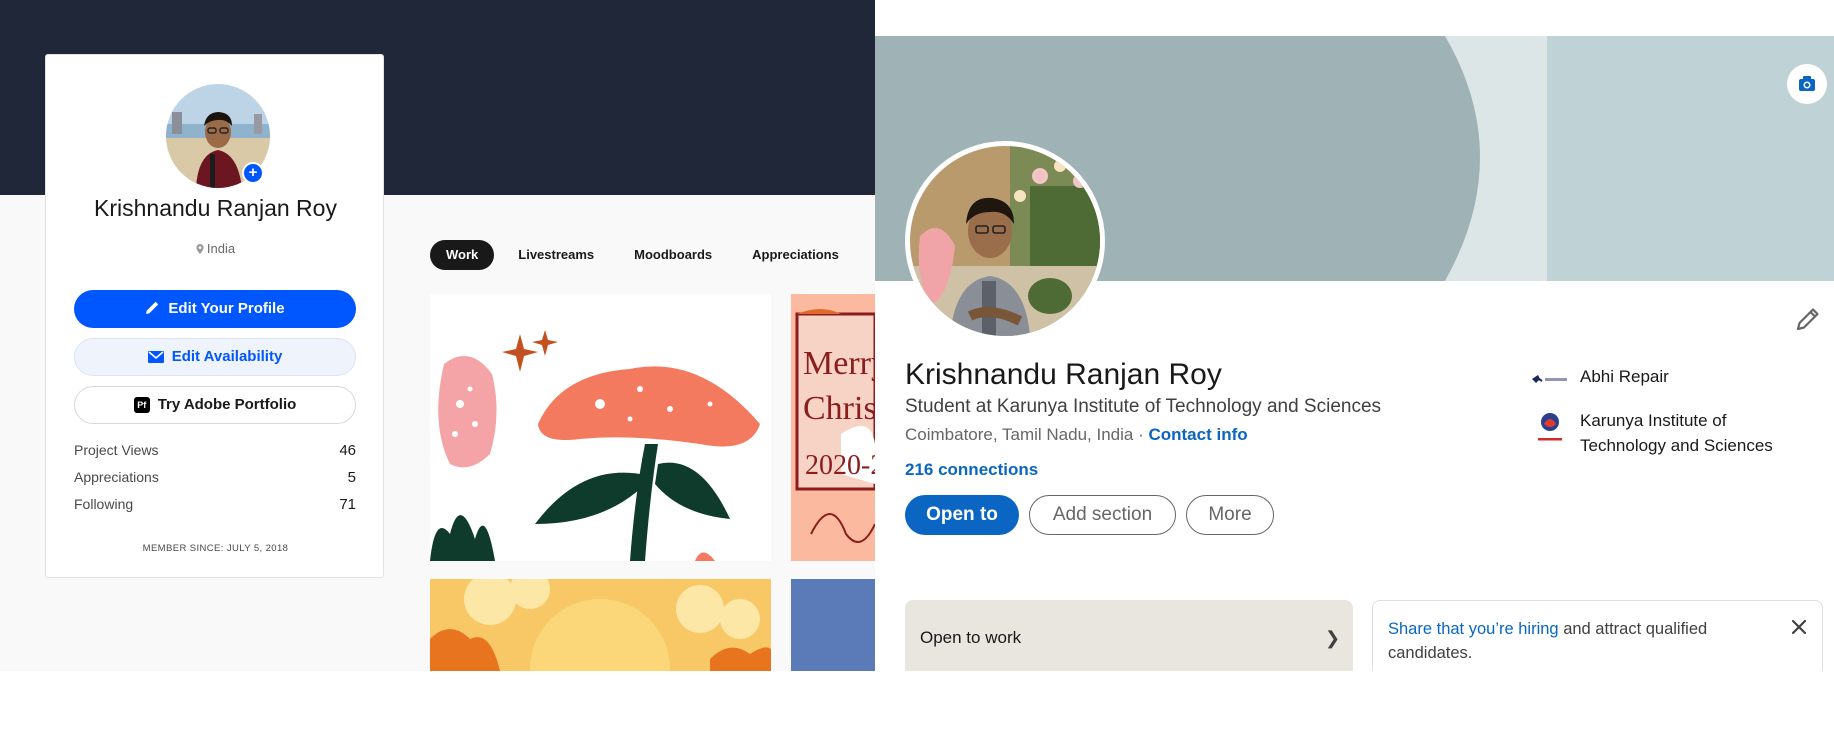 The width and height of the screenshot is (1834, 737). I want to click on christmas-card-illustration: Merry Christ 2020-2, so click(833, 427).